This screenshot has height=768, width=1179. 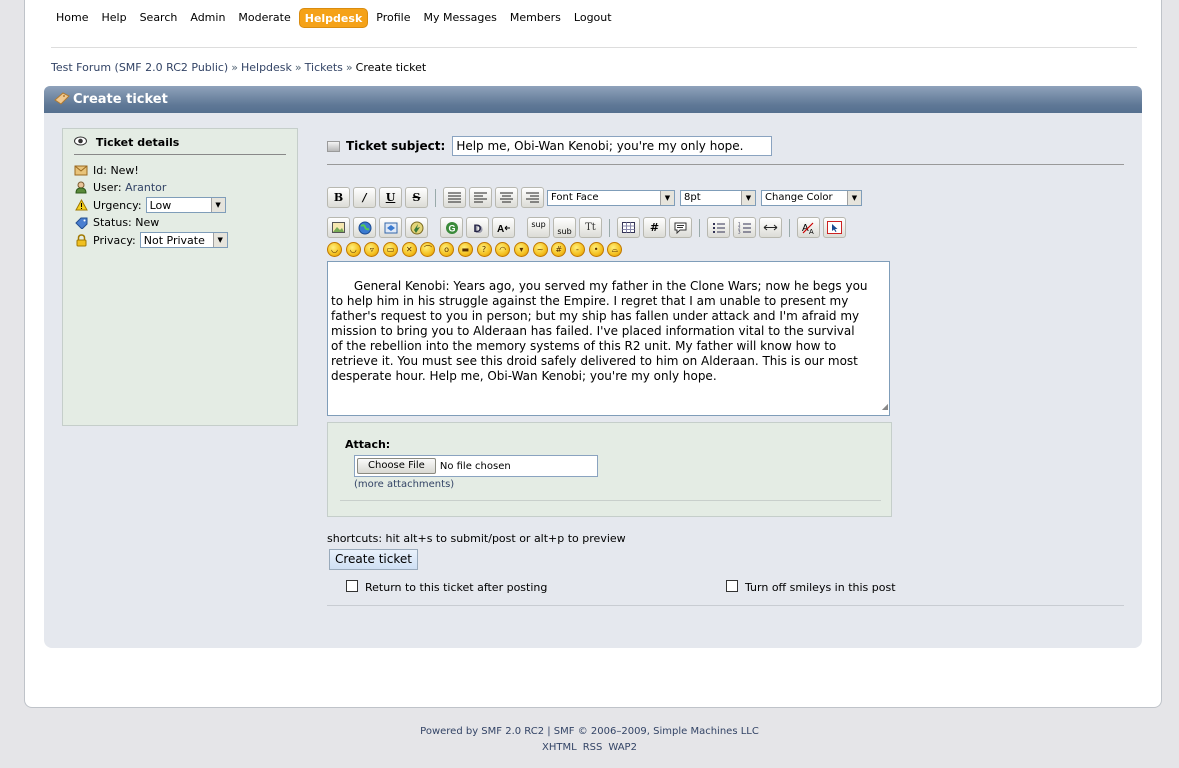 What do you see at coordinates (183, 240) in the screenshot?
I see `privacy-select: Not Private ▼` at bounding box center [183, 240].